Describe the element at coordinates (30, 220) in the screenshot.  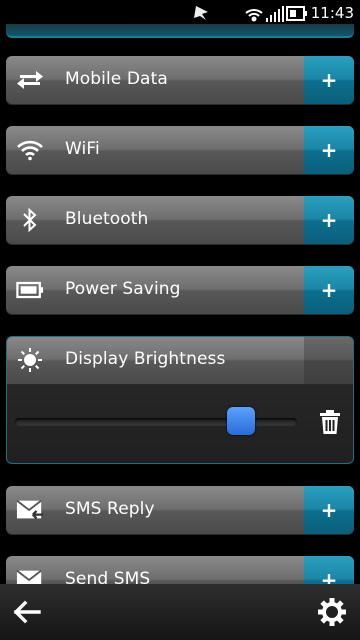
I see `bluetooth-icon` at that location.